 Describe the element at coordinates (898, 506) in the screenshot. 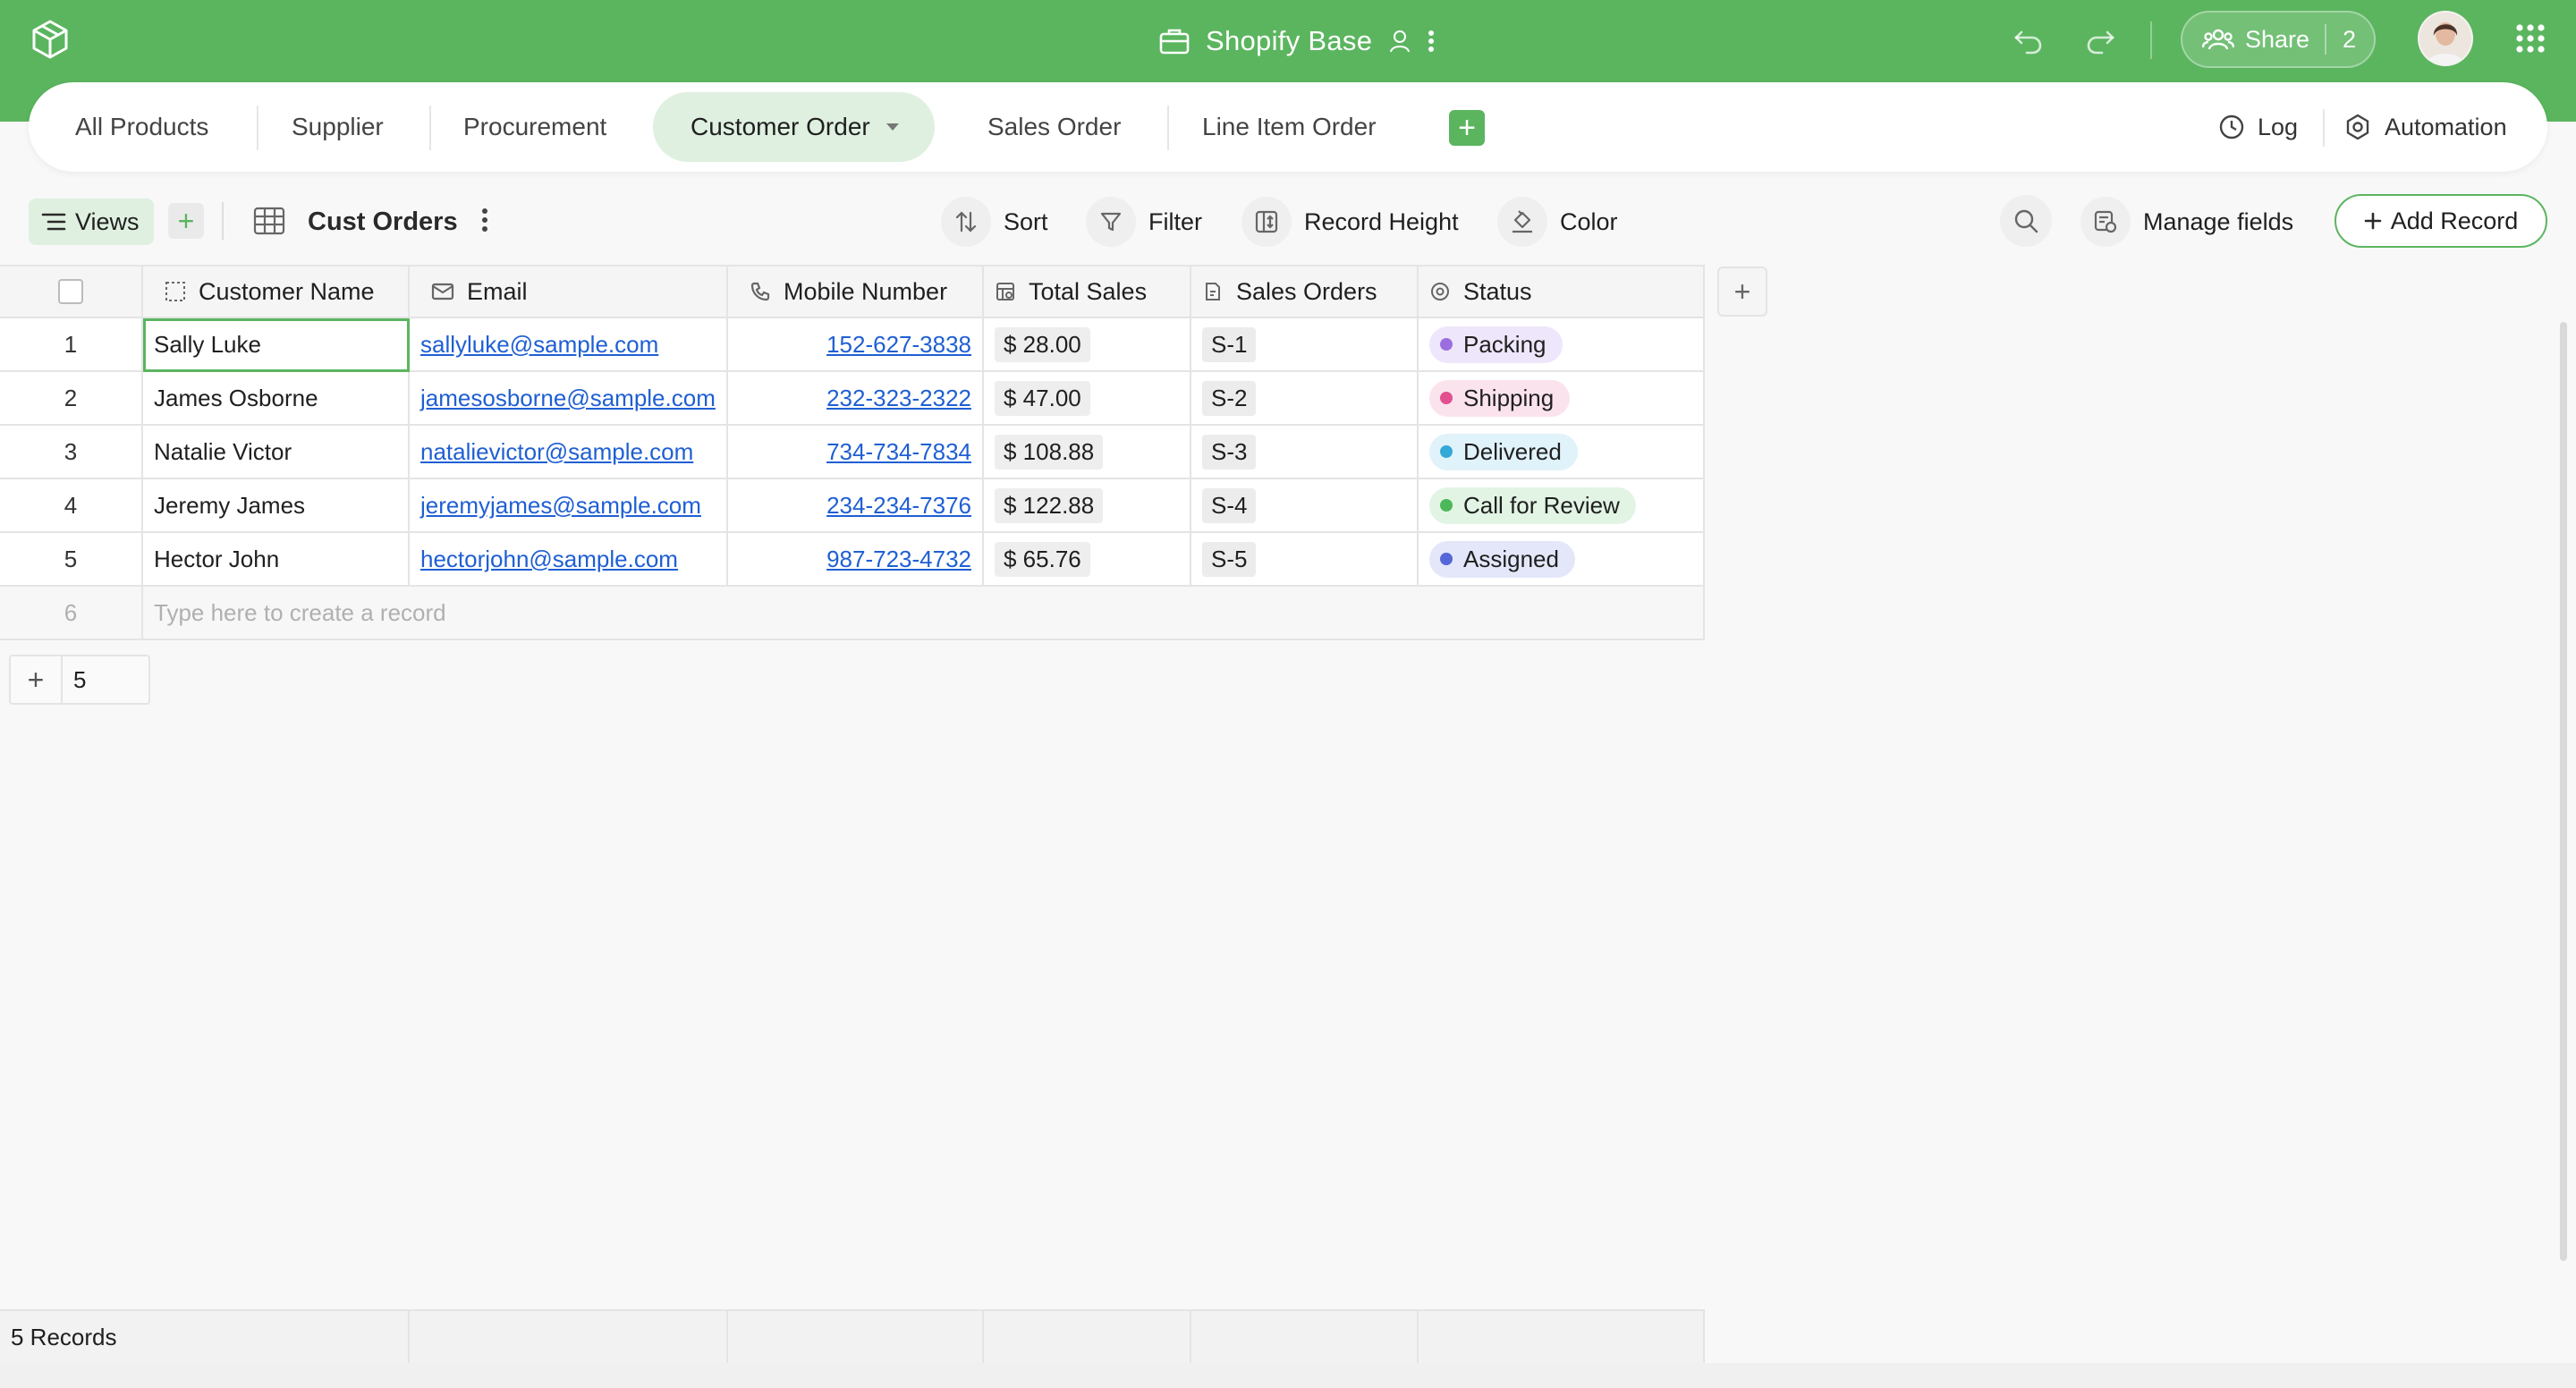

I see `phone-link: 234-234-7376` at that location.